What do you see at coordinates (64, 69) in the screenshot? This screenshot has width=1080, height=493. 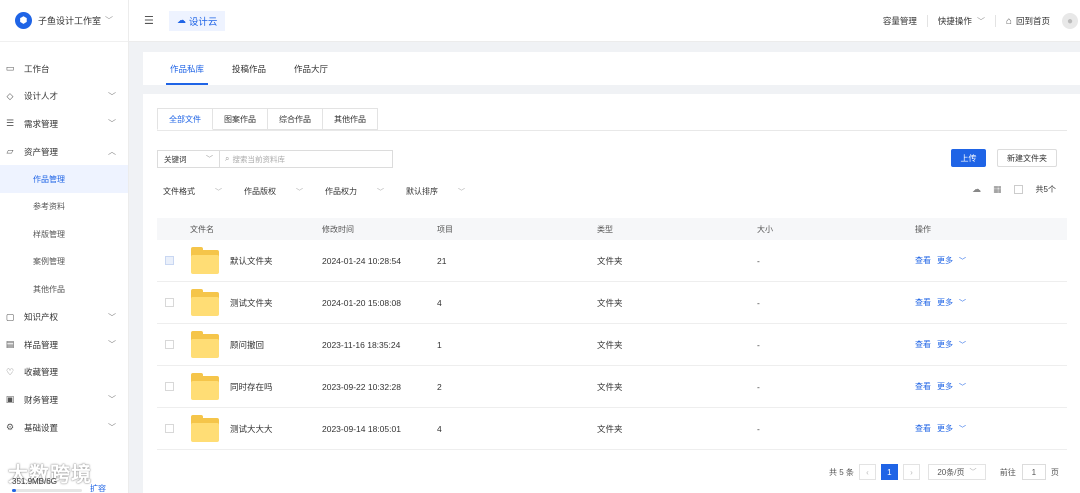 I see `sidebar-item-workbench: ▭ 工作台` at bounding box center [64, 69].